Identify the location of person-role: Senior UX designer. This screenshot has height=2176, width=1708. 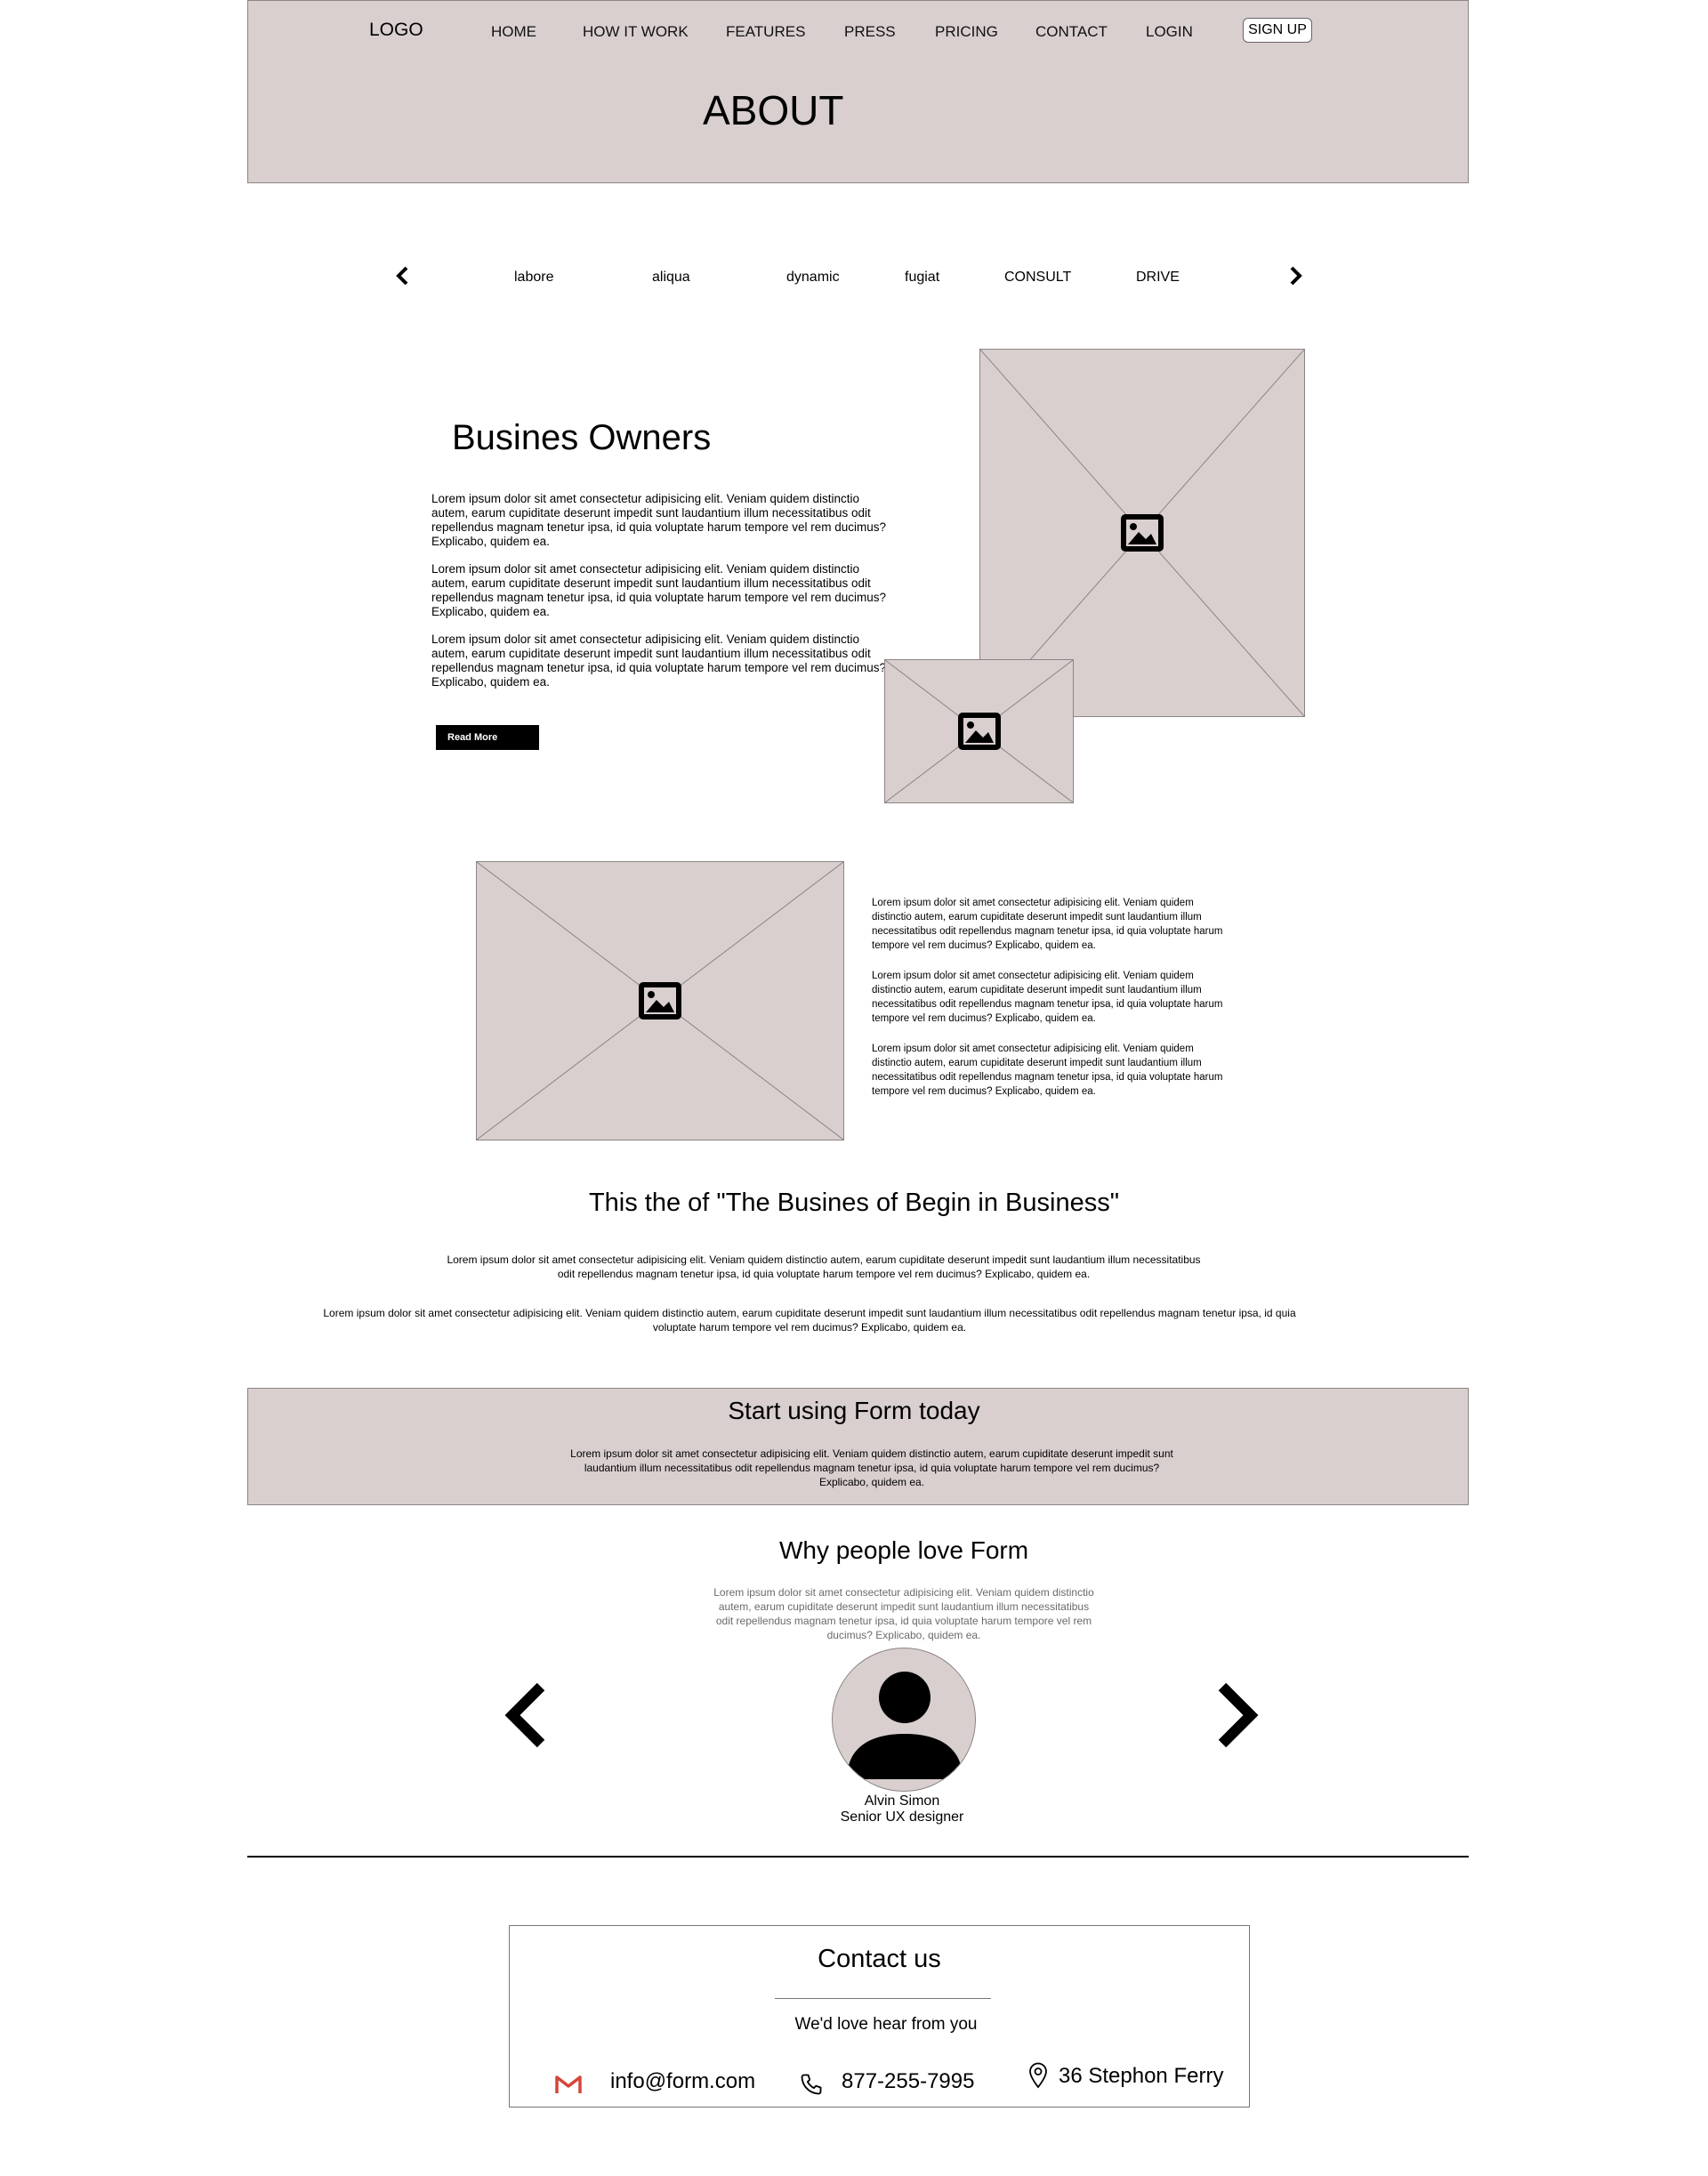
(902, 1817).